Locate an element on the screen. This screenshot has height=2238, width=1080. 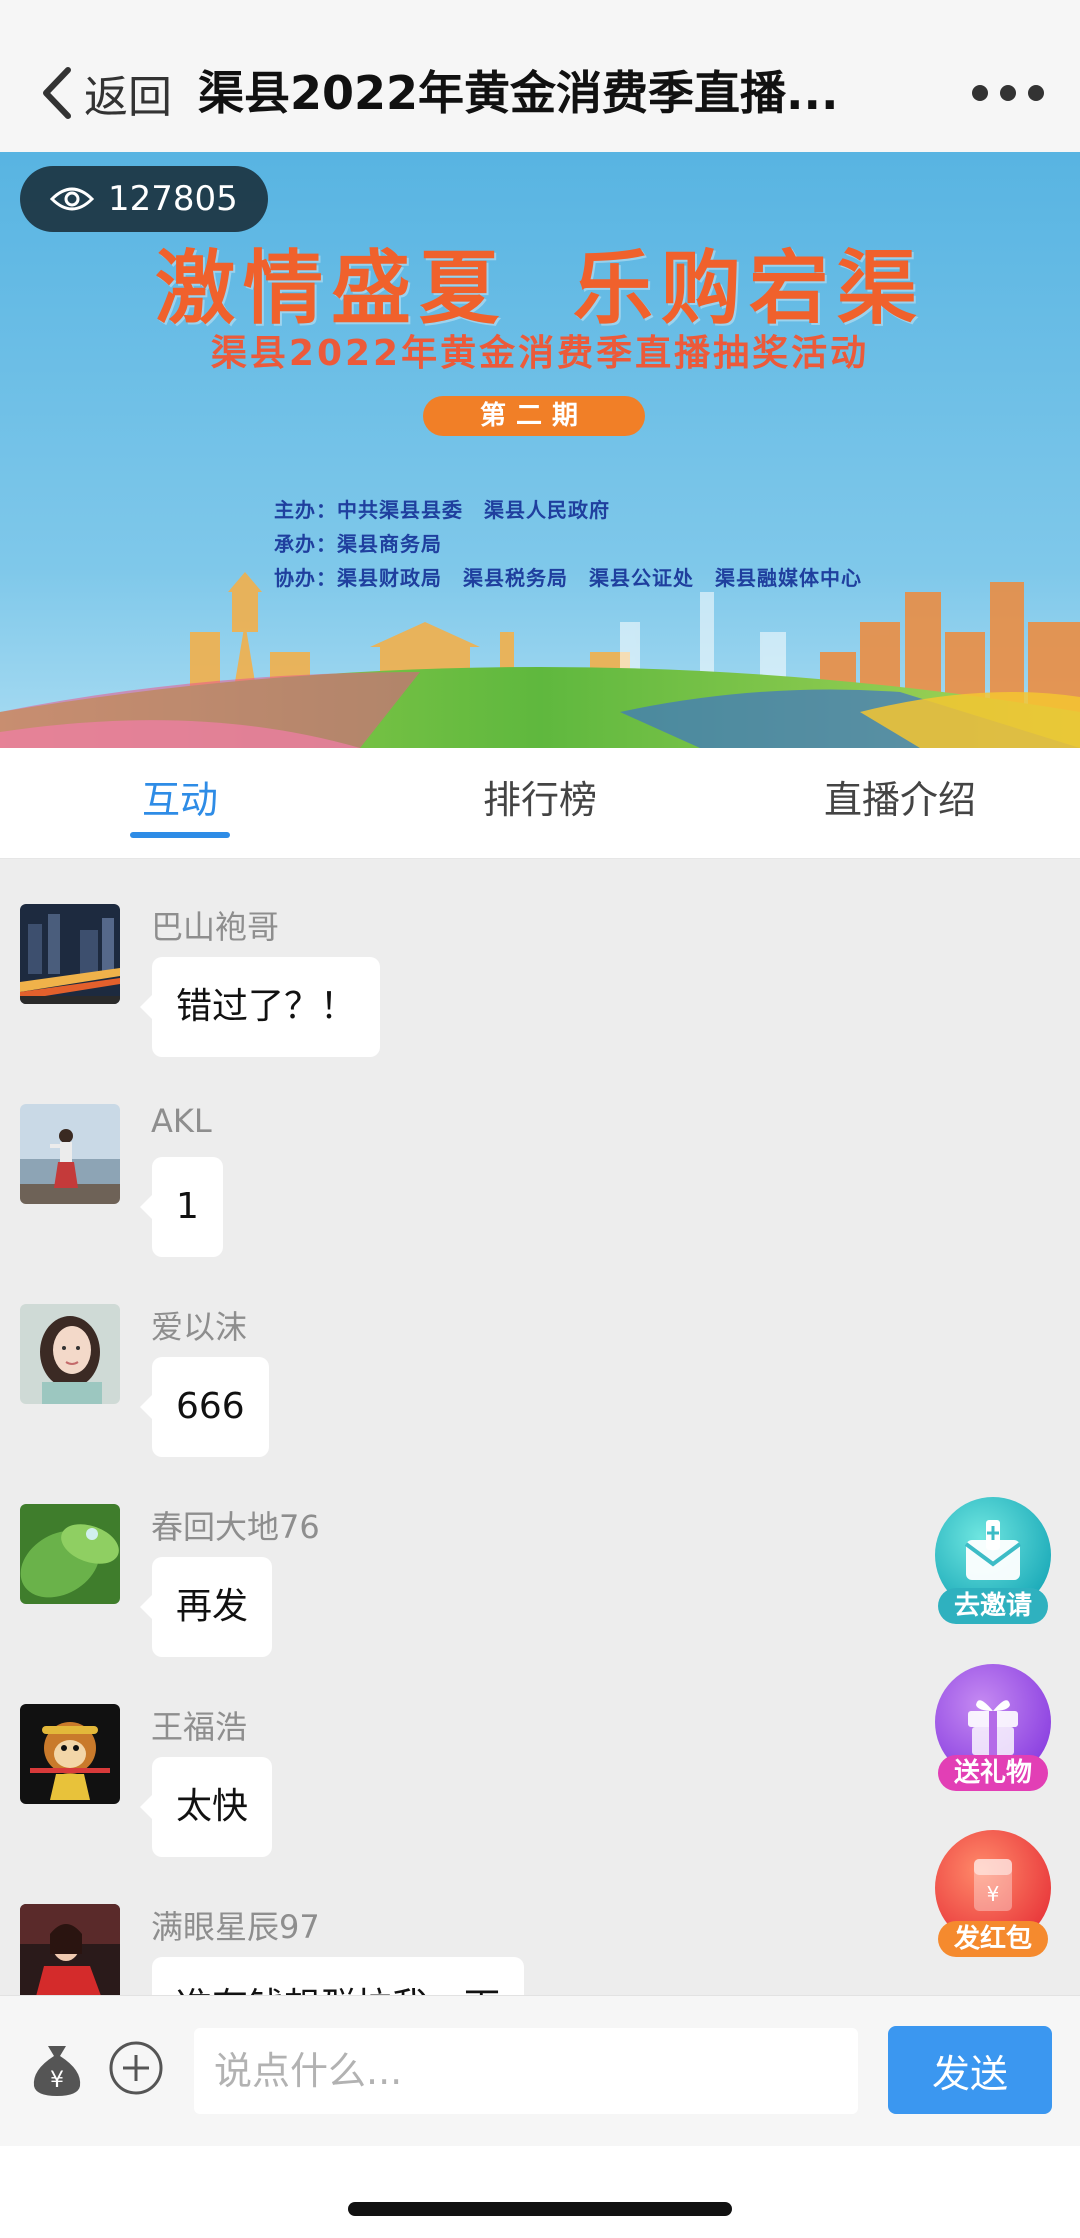
red-dress-avatar is located at coordinates (70, 1949).